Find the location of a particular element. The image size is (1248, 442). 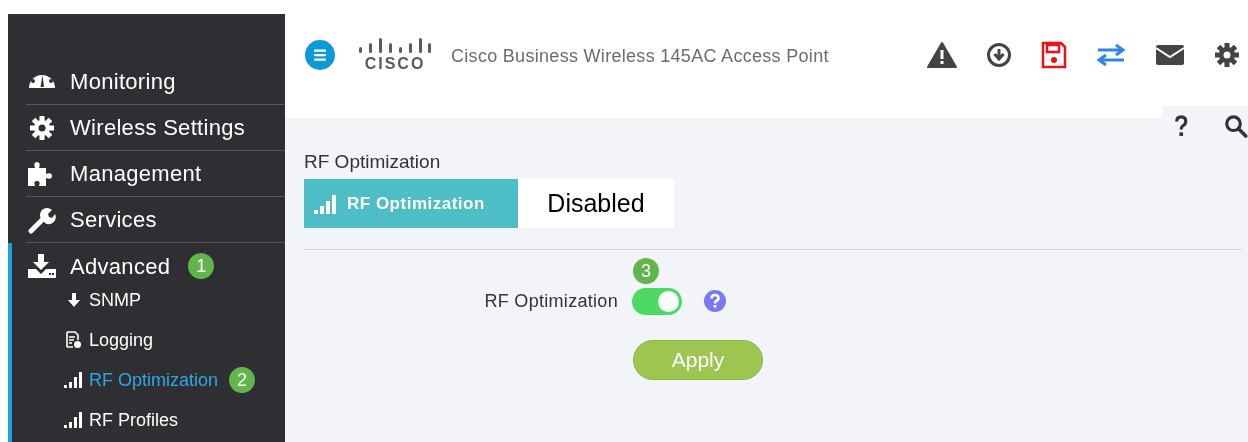

nav-subitem: RF Profiles is located at coordinates (133, 420).